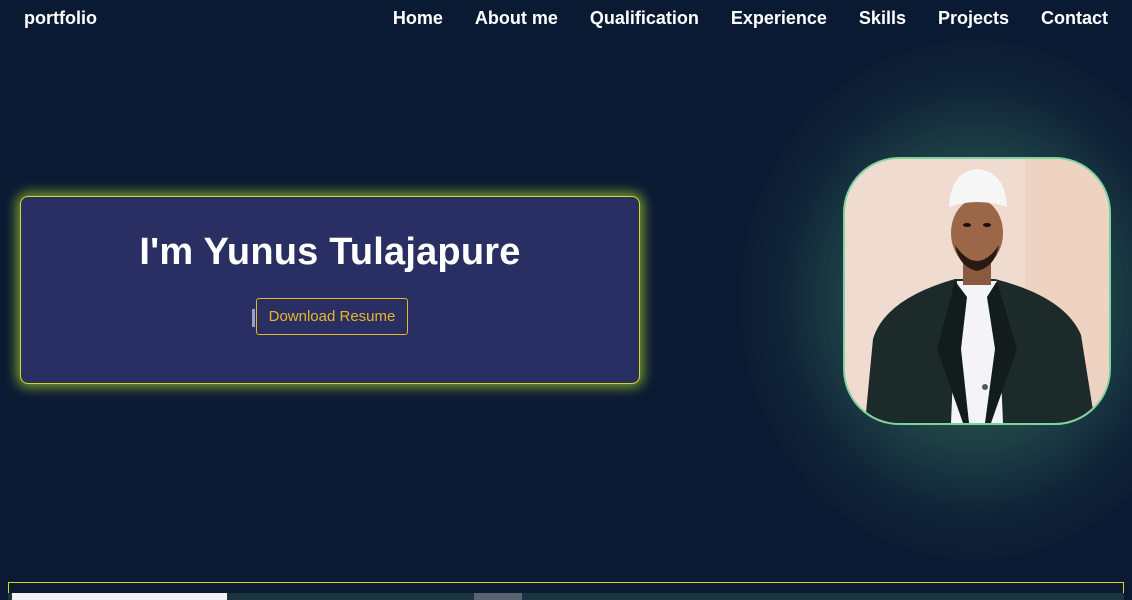 This screenshot has height=600, width=1132. I want to click on hero-actions: Download Resume, so click(330, 316).